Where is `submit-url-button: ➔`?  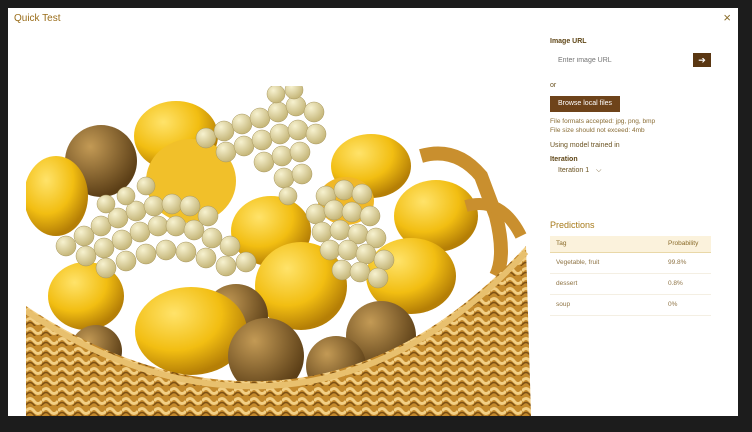 submit-url-button: ➔ is located at coordinates (702, 60).